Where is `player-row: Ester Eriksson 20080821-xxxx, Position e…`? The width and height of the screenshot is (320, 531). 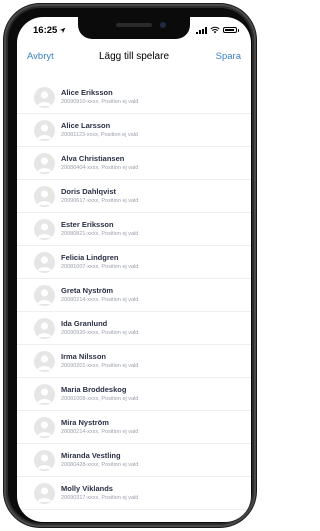 player-row: Ester Eriksson 20080821-xxxx, Position e… is located at coordinates (134, 229).